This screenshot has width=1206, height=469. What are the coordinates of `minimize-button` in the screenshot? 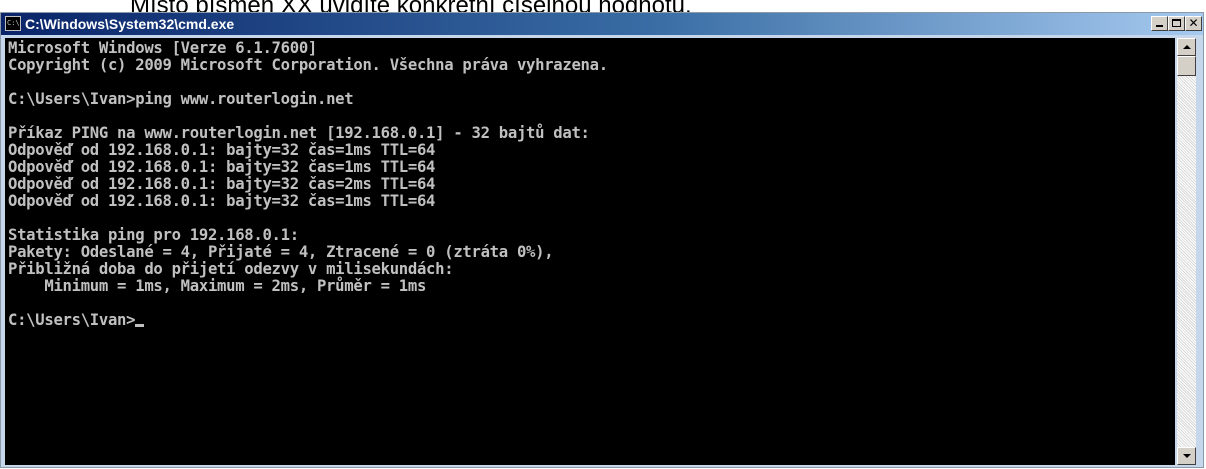 It's located at (1159, 23).